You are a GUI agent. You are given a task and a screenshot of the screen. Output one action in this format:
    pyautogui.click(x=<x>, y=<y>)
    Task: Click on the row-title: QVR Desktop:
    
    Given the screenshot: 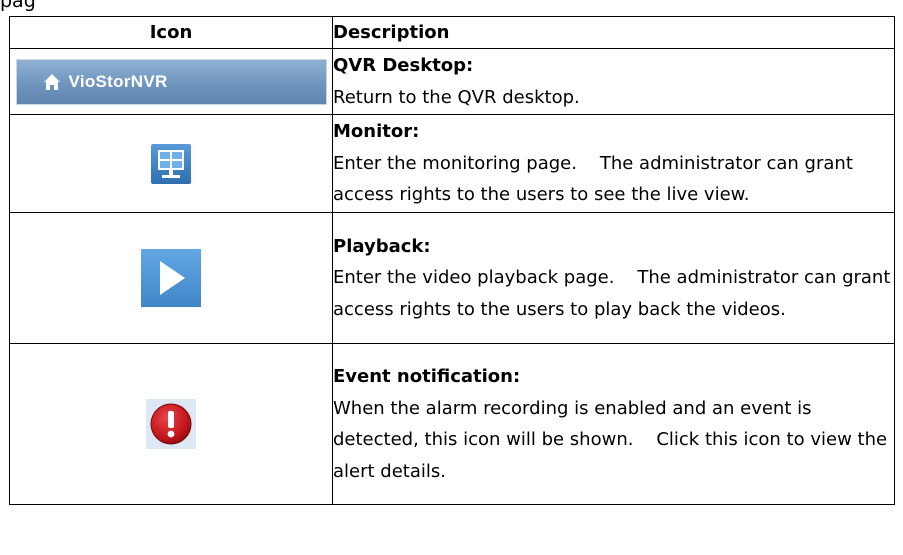 What is the action you would take?
    pyautogui.click(x=403, y=65)
    